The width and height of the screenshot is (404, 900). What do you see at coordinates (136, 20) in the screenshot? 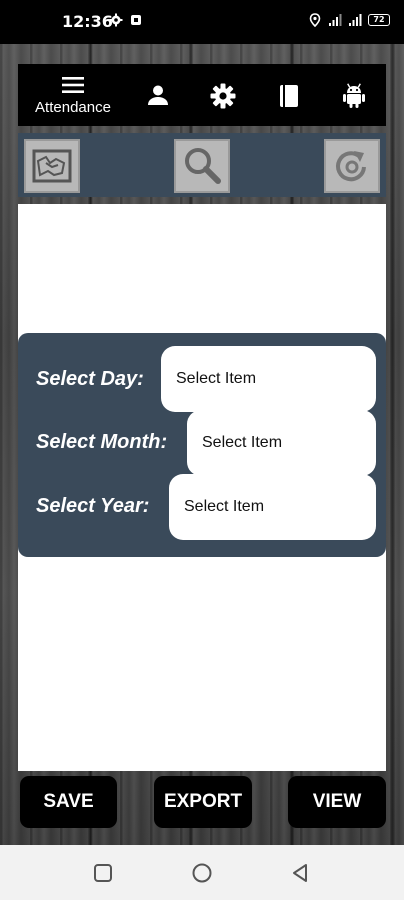
I see `office-status-icon` at bounding box center [136, 20].